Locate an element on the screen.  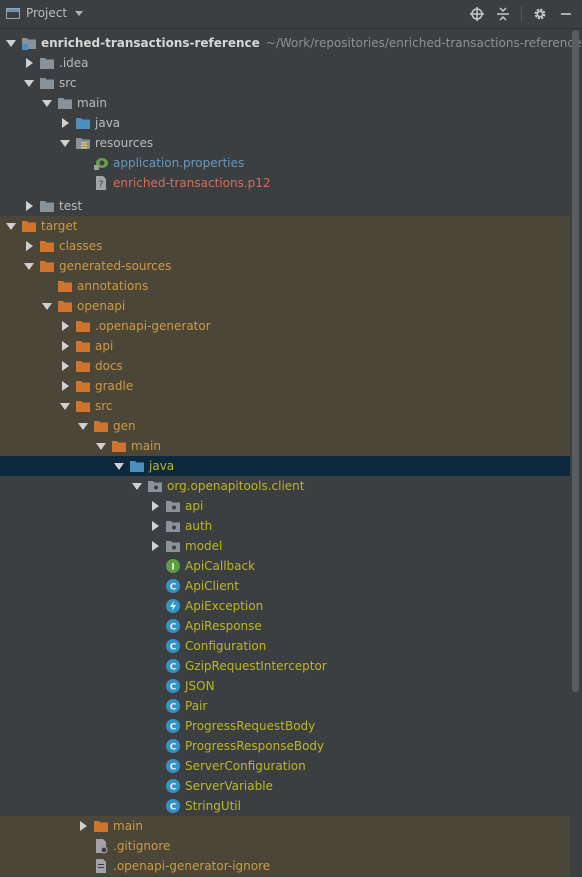
tree-row-classes: classes is located at coordinates (285, 246).